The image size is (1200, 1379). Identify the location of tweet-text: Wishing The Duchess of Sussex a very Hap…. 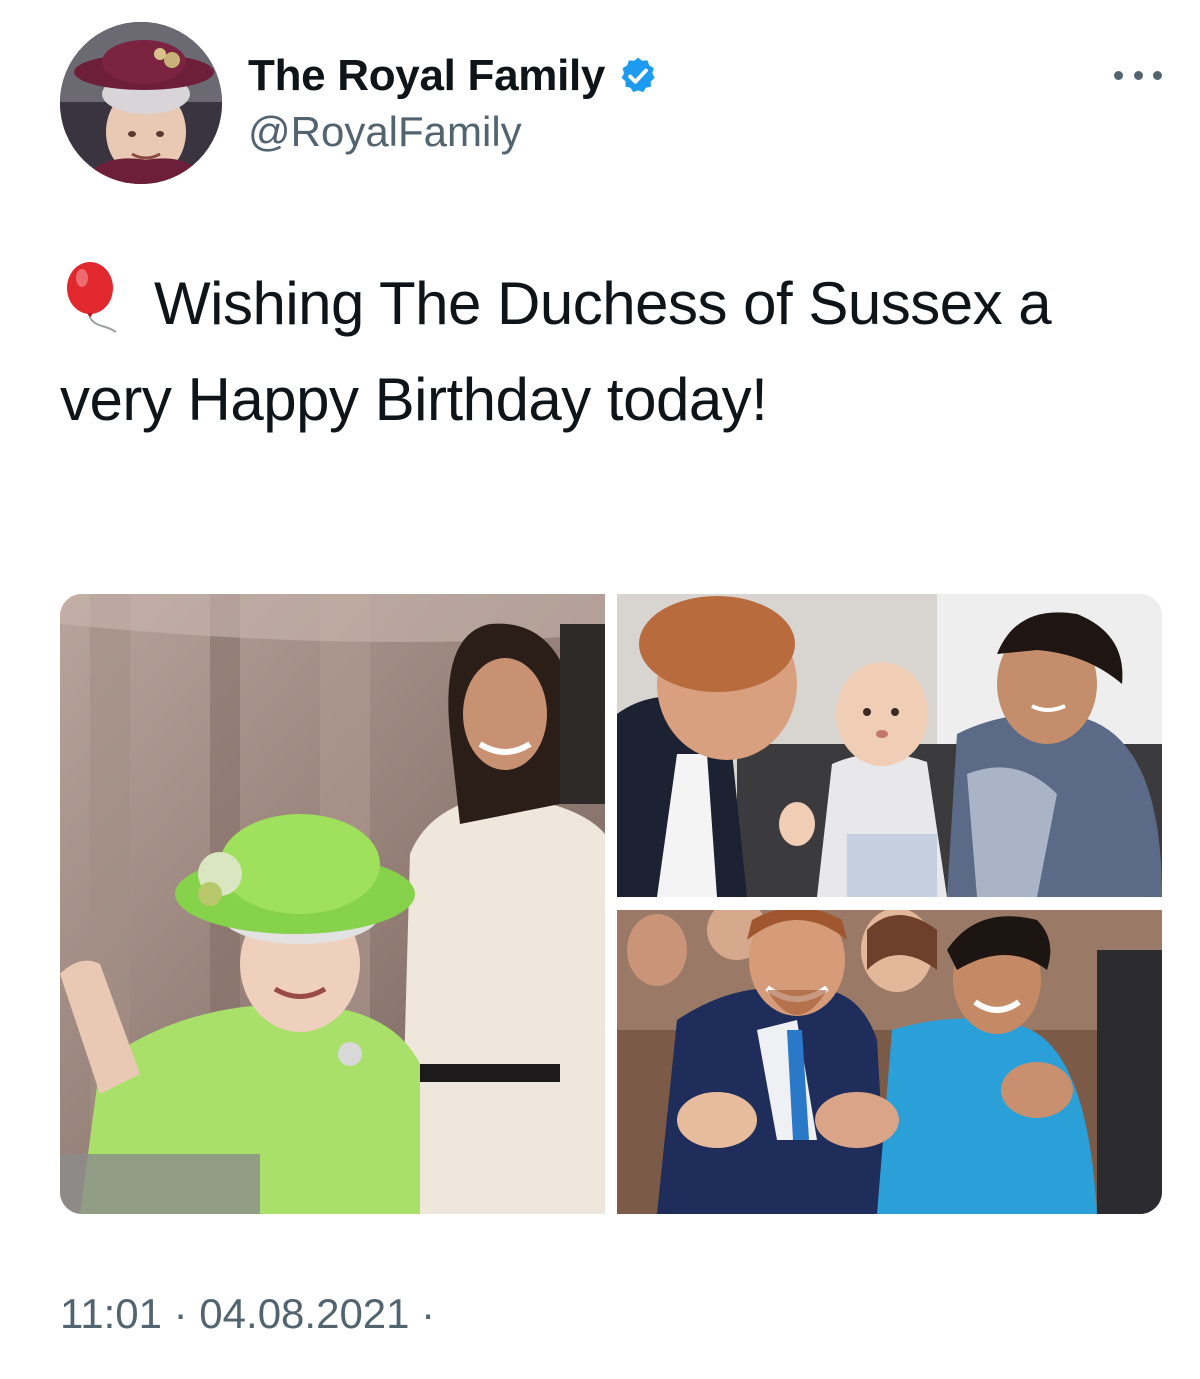
(605, 352).